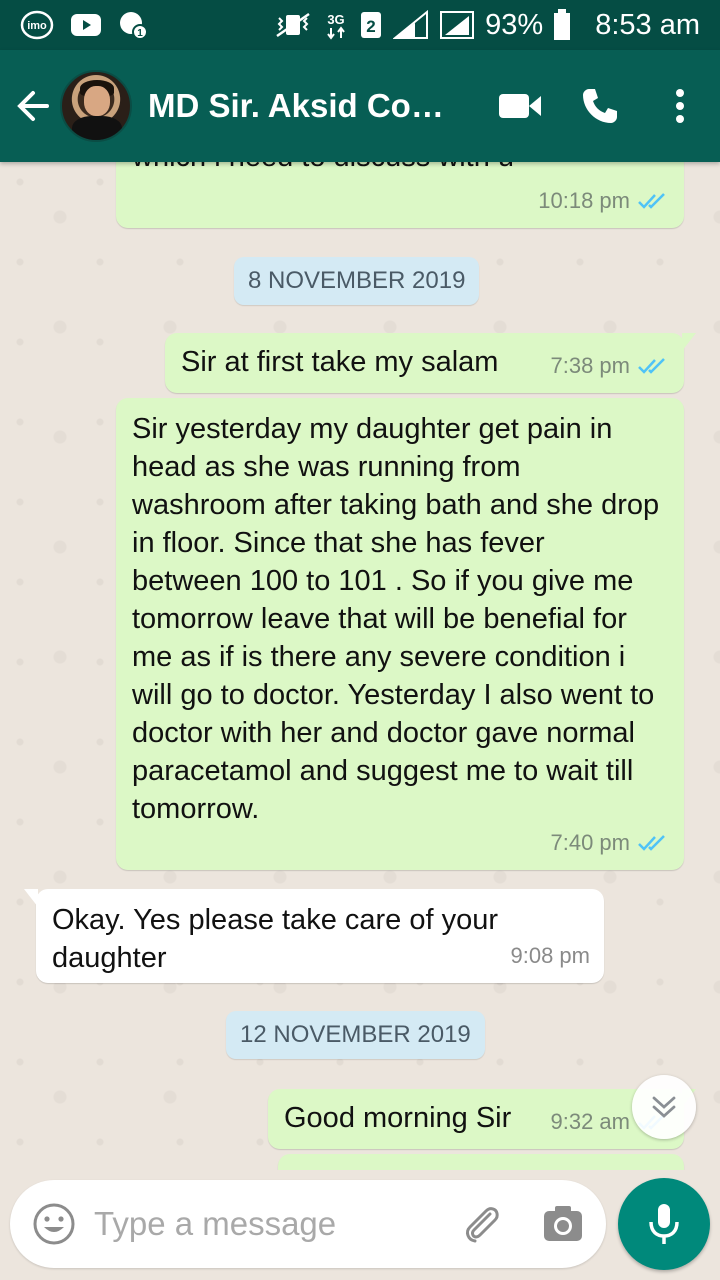 Image resolution: width=720 pixels, height=1280 pixels. What do you see at coordinates (584, 200) in the screenshot?
I see `message-time: 10:18 pm` at bounding box center [584, 200].